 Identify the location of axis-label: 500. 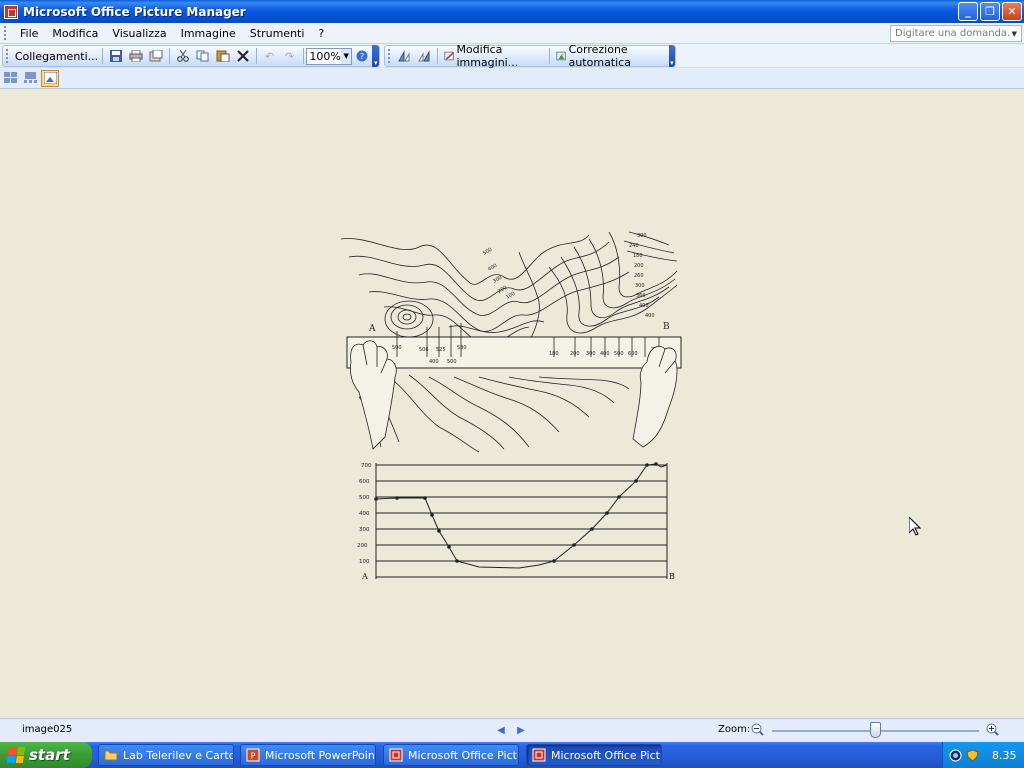
(364, 498).